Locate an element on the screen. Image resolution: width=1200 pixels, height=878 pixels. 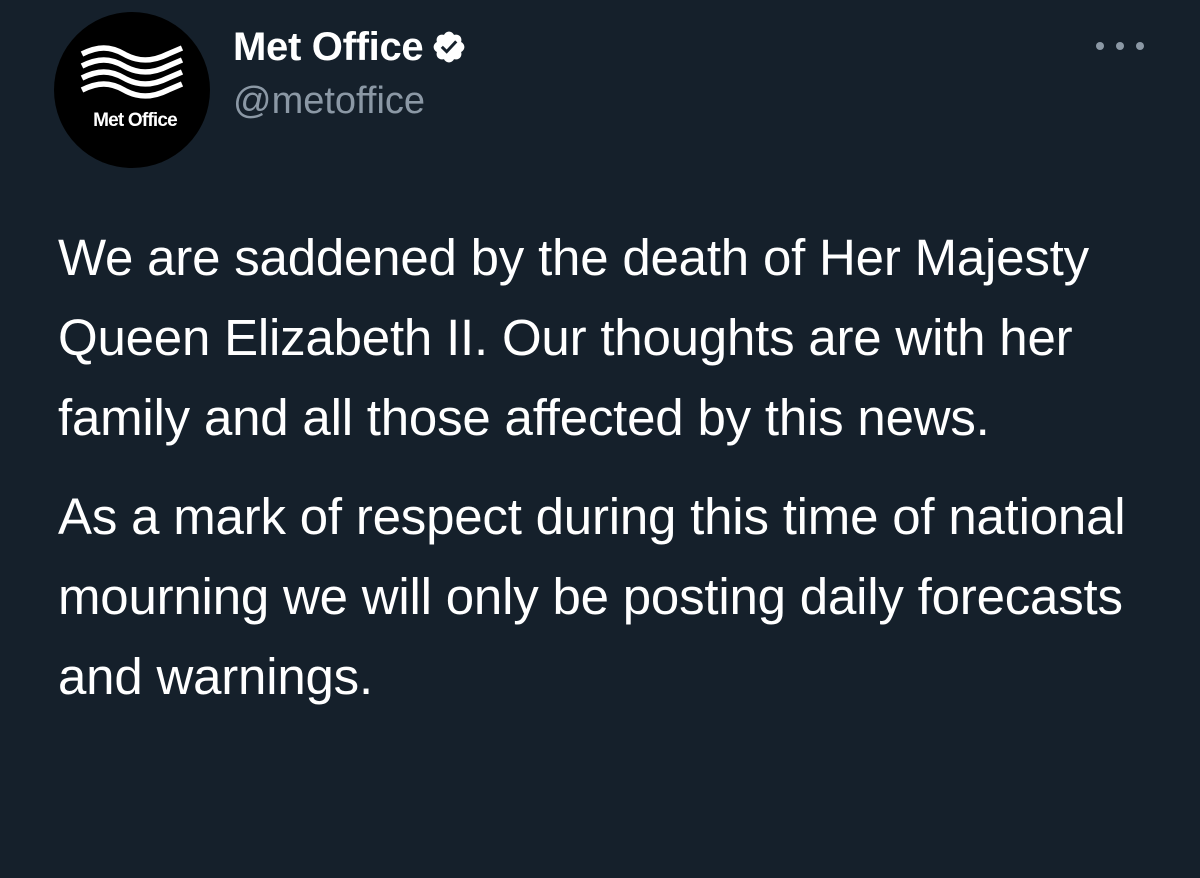
display-name: Met Office is located at coordinates (328, 47).